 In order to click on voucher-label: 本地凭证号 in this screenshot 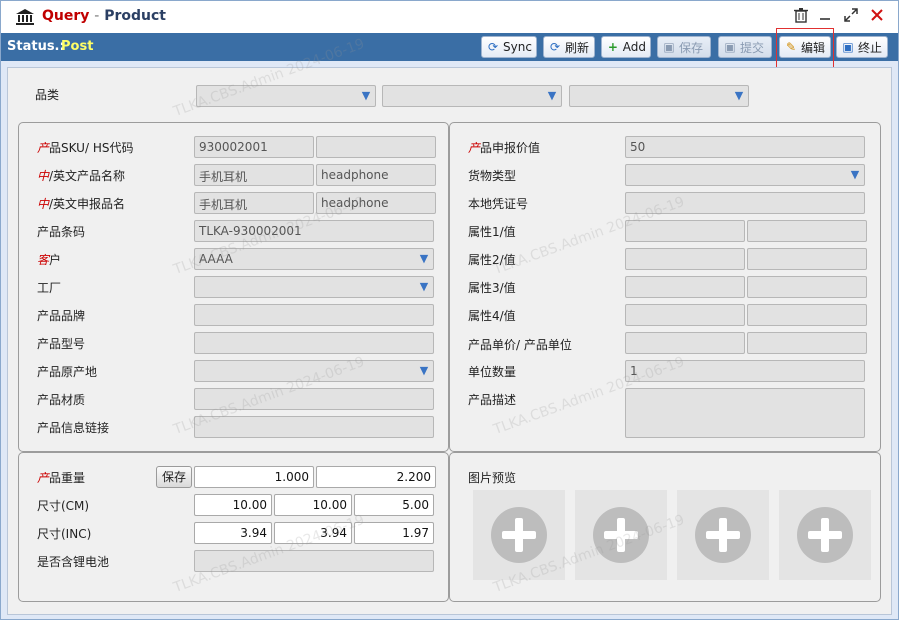, I will do `click(498, 204)`.